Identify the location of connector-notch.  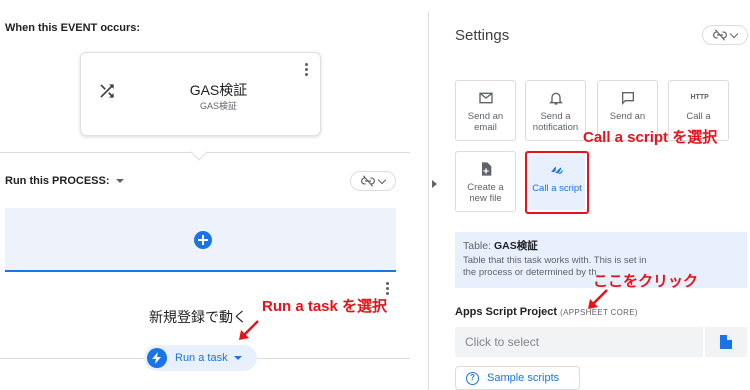
(199, 152).